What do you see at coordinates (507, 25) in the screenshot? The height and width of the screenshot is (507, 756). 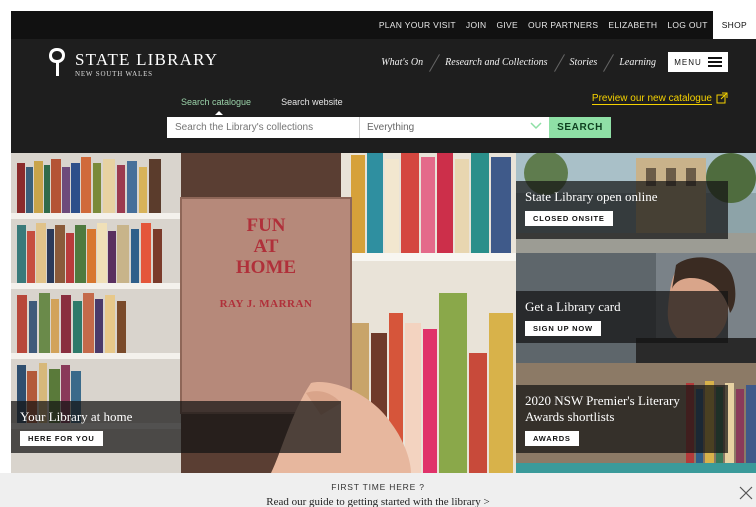 I see `give-link: GIVE` at bounding box center [507, 25].